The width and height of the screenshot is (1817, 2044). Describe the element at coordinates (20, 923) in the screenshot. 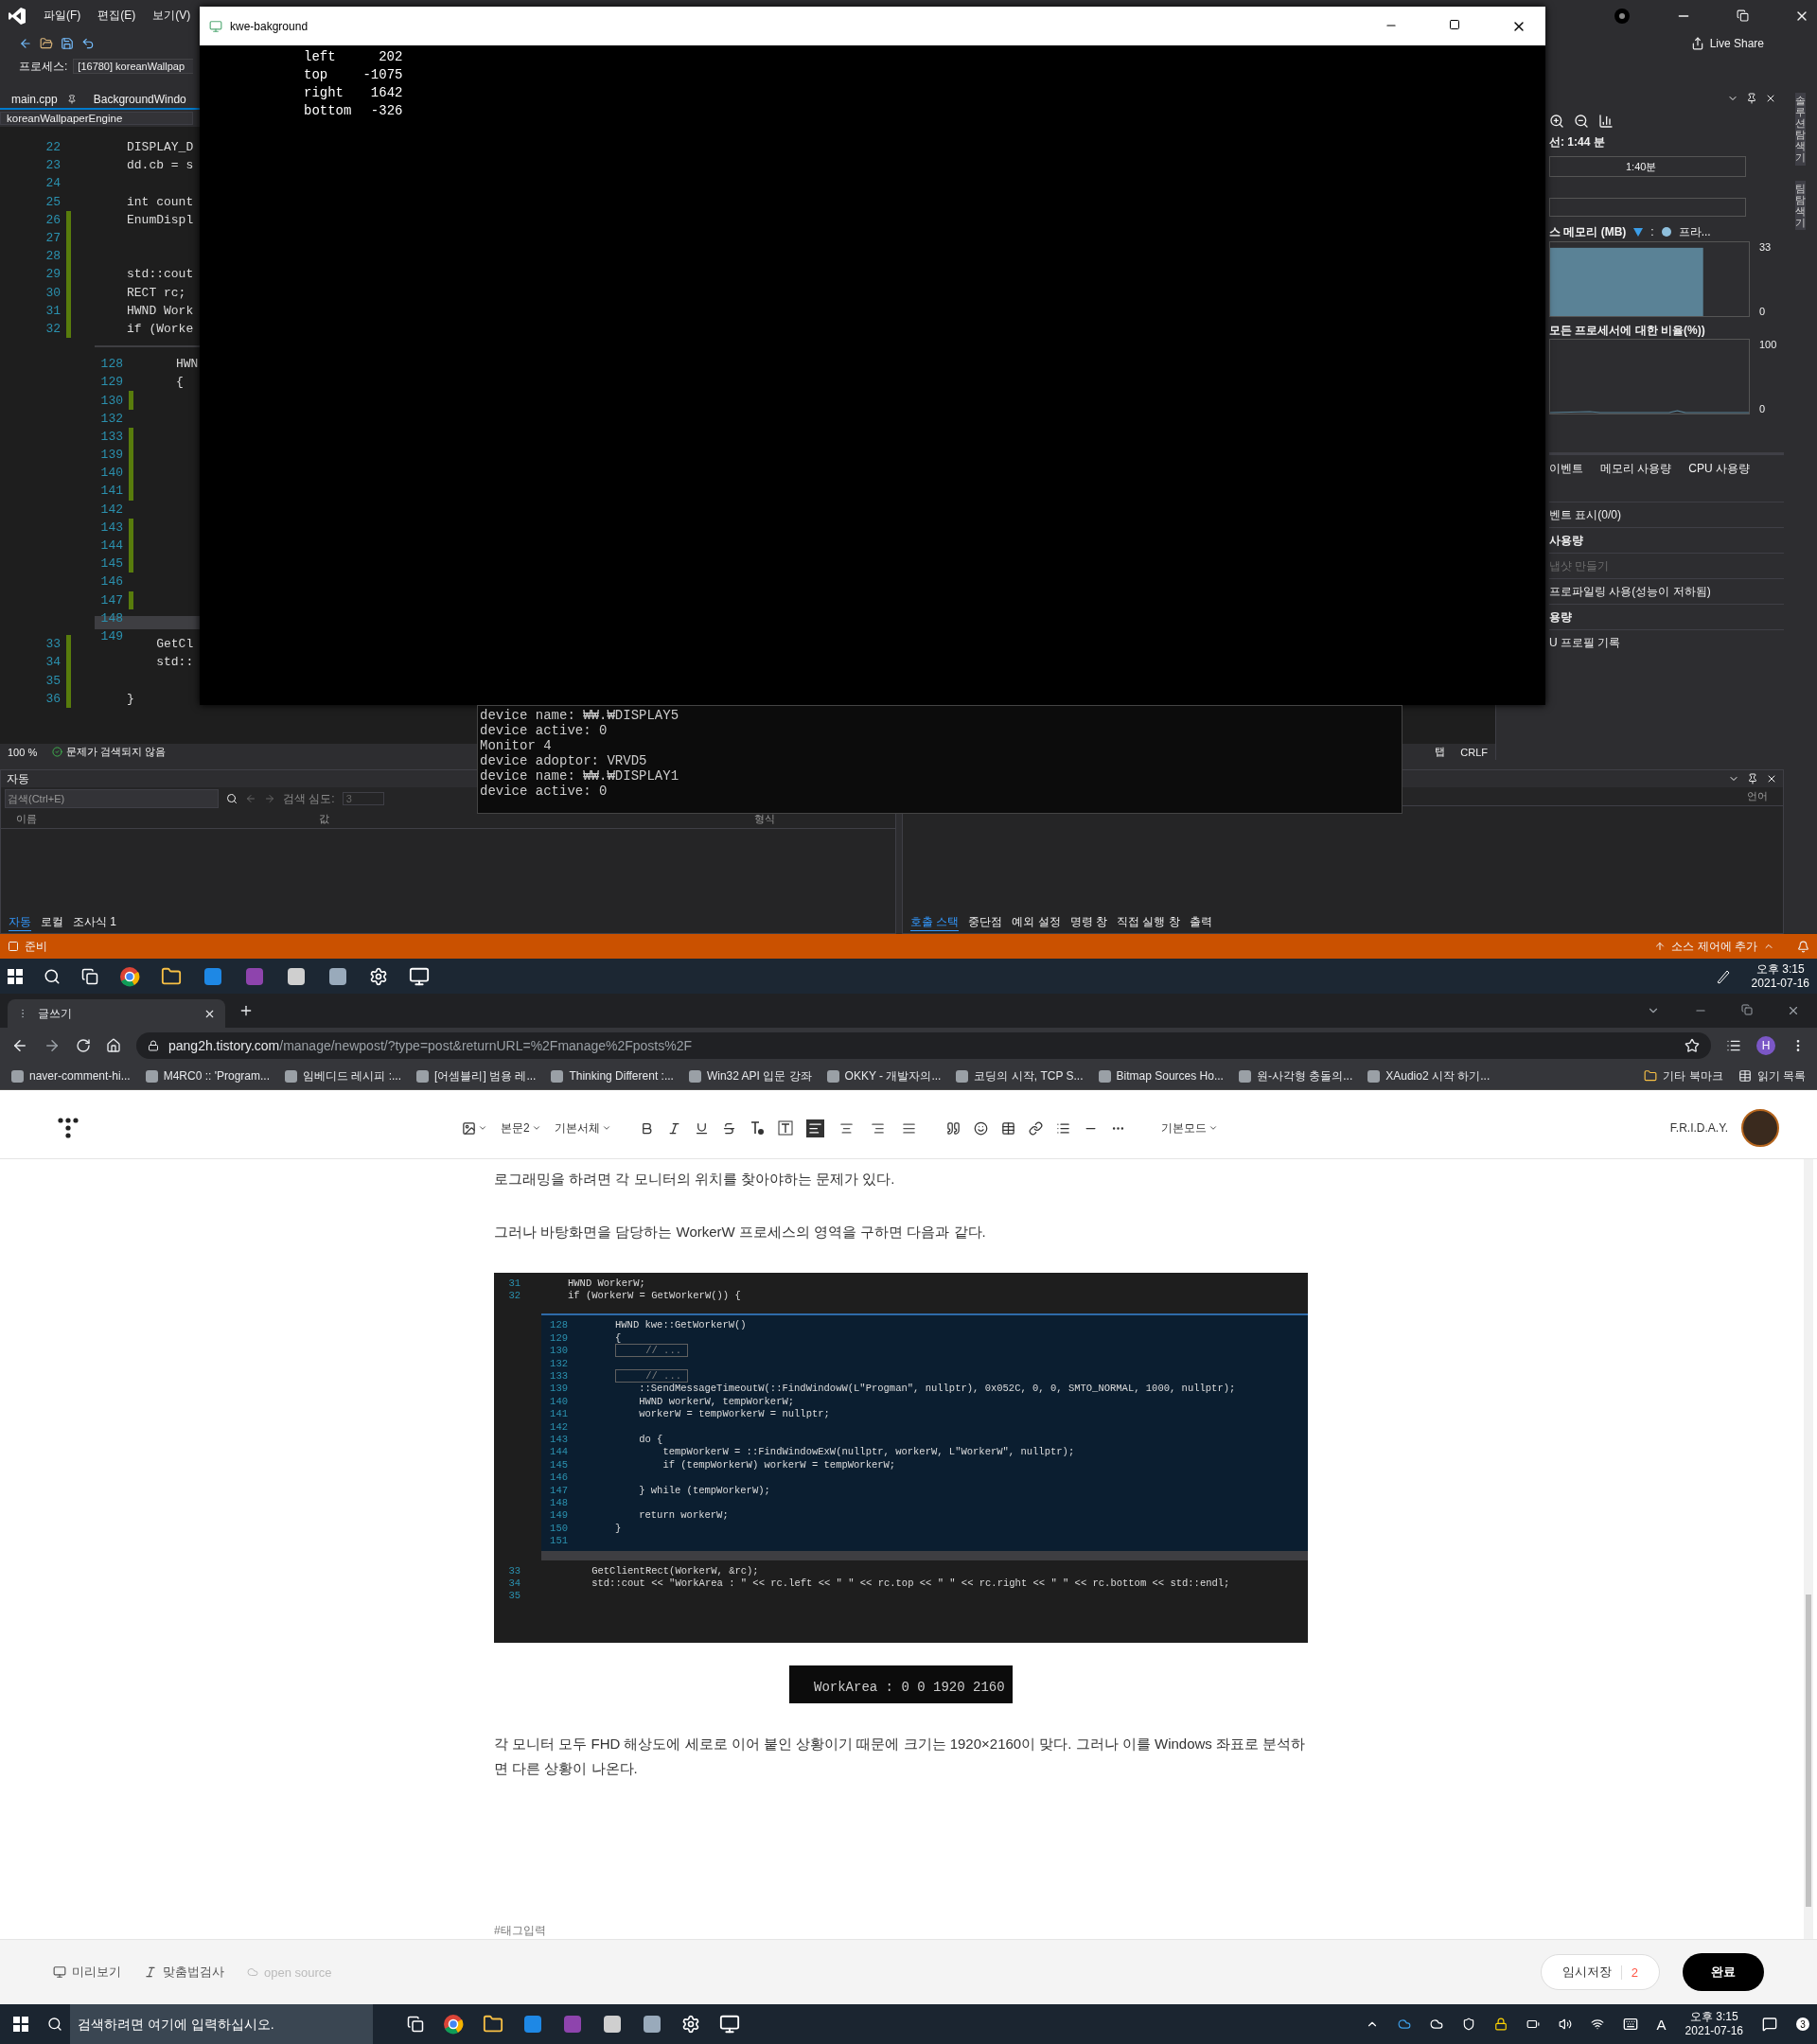

I see `panel-tab: 자동` at that location.